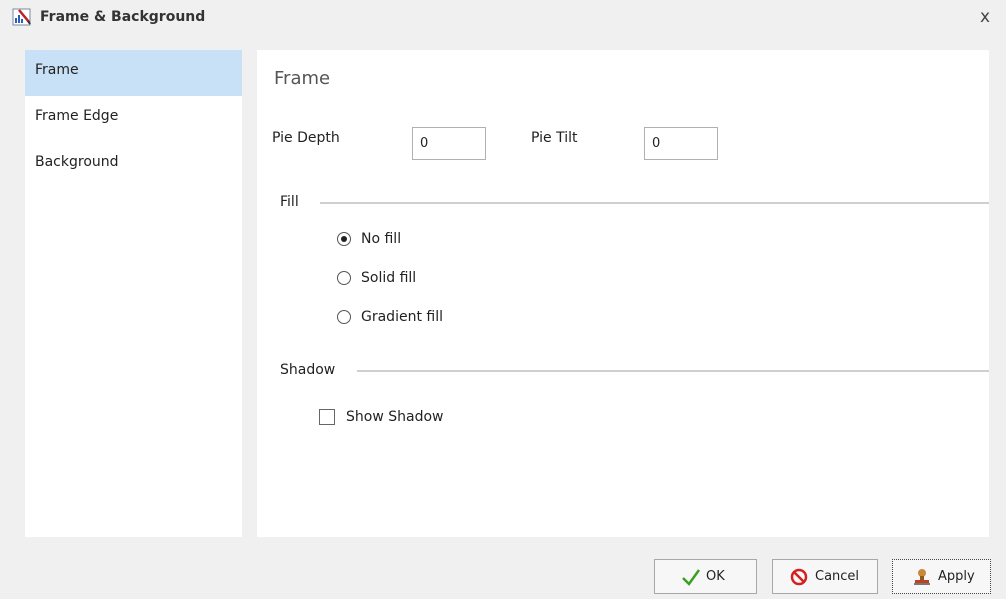  Describe the element at coordinates (381, 239) in the screenshot. I see `no-fill-label: No fill` at that location.